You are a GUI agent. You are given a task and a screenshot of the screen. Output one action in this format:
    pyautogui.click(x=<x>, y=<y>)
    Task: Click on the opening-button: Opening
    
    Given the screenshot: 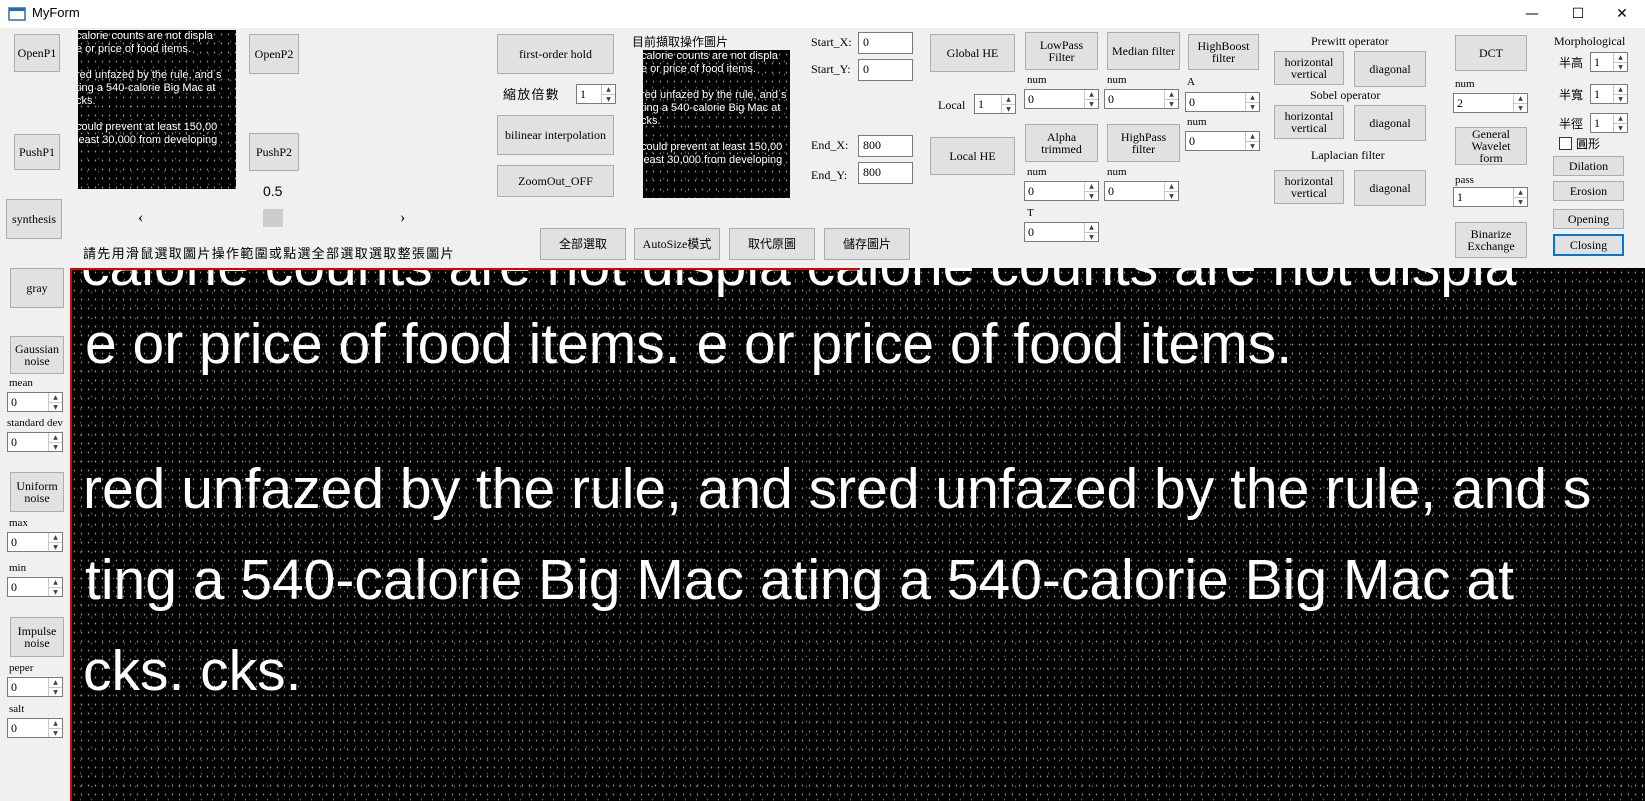 What is the action you would take?
    pyautogui.click(x=1588, y=219)
    